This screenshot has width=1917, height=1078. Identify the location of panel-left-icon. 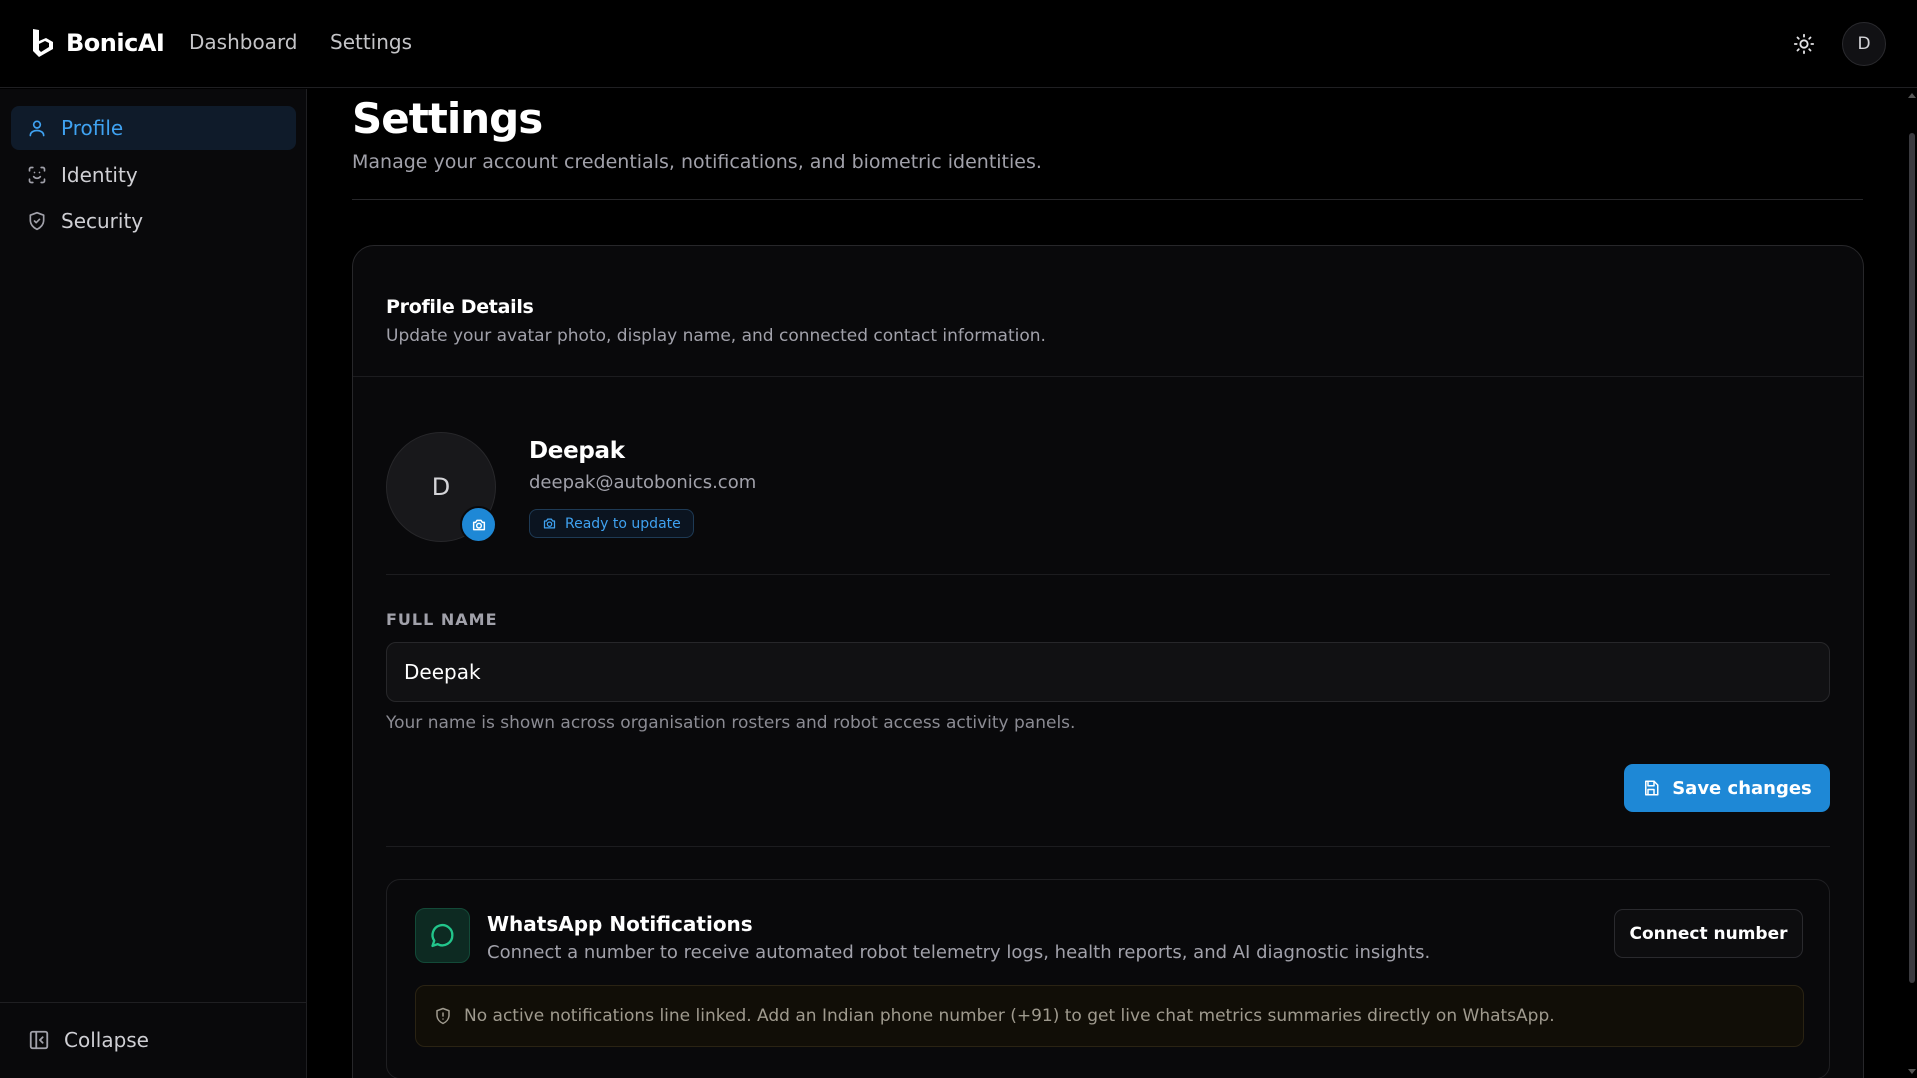
(39, 1040).